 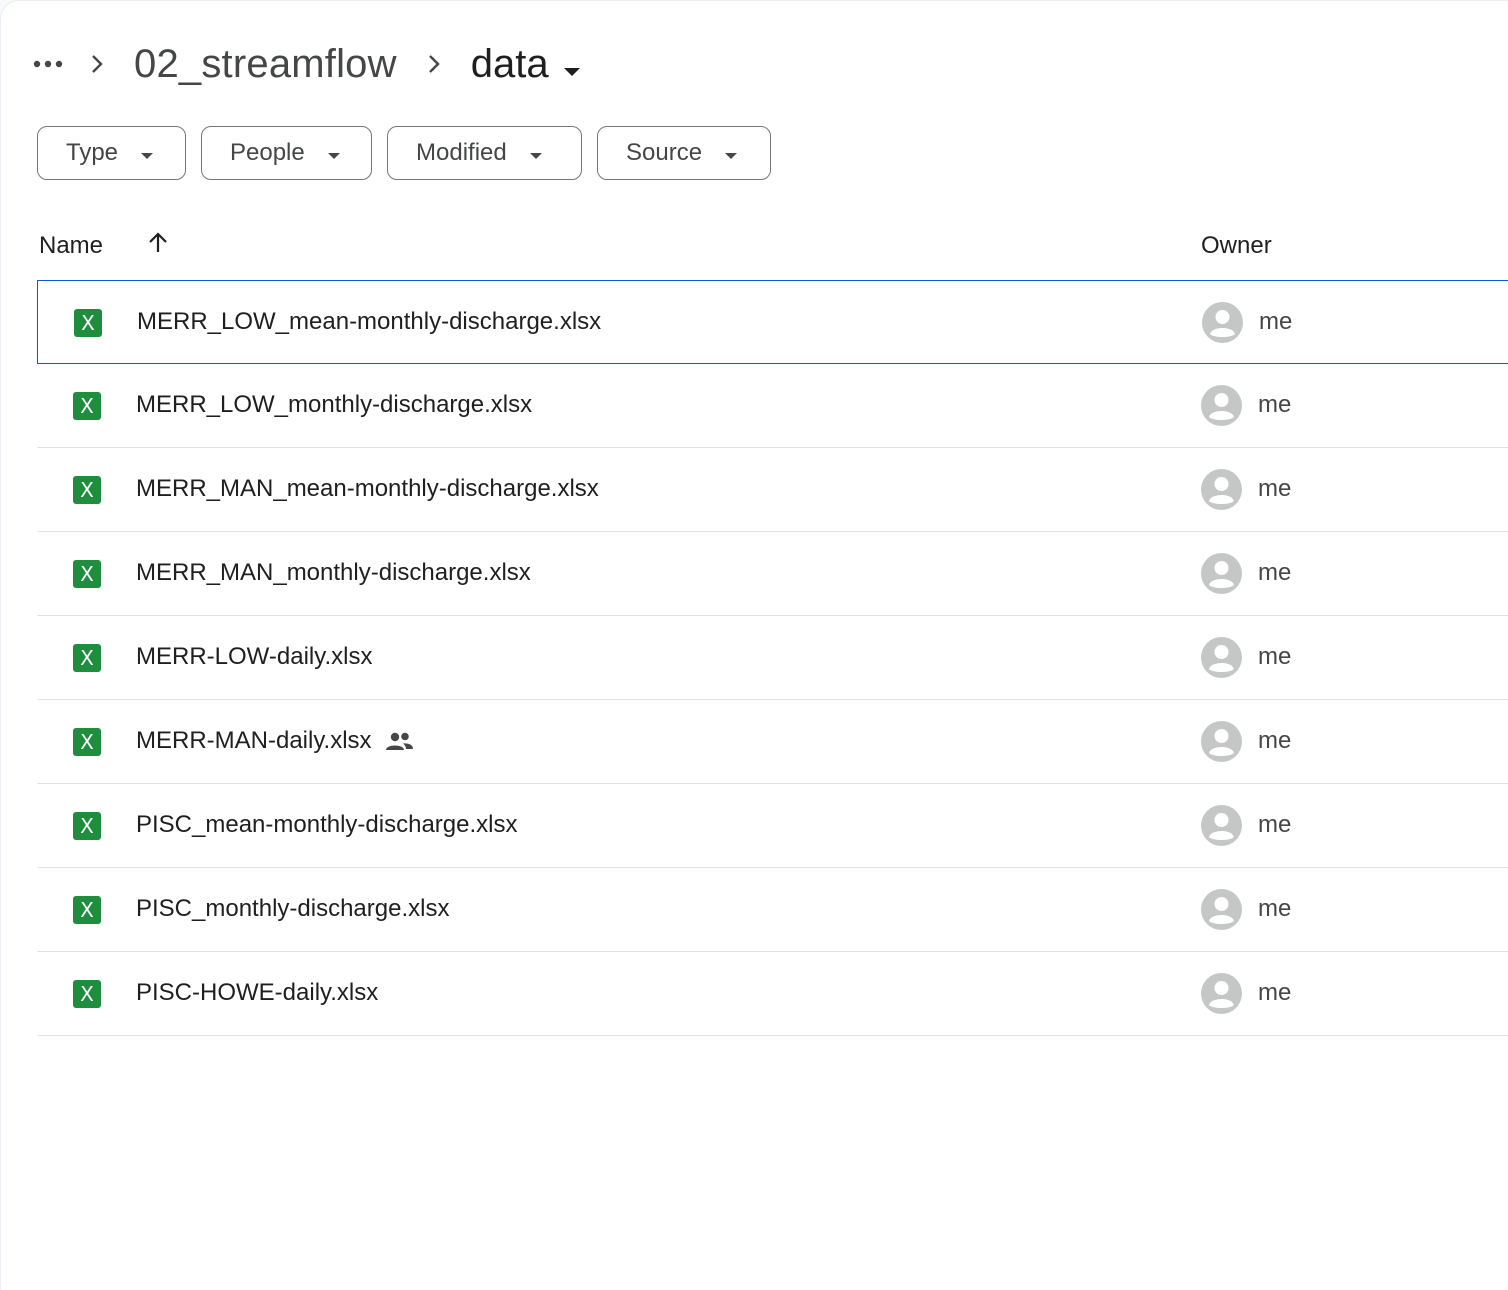 What do you see at coordinates (772, 246) in the screenshot?
I see `table-header: Name Owner` at bounding box center [772, 246].